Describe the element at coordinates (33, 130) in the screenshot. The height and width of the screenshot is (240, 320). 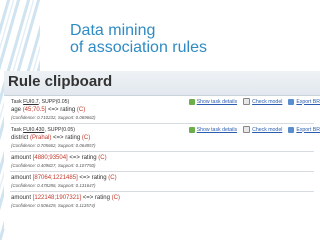
I see `task-link: FUI0.430` at that location.